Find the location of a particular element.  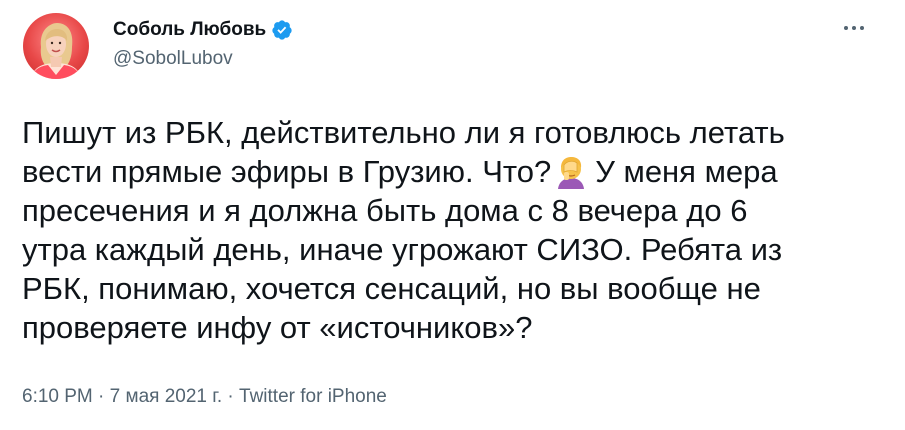

user-name-row: Соболь Любовь is located at coordinates (203, 30).